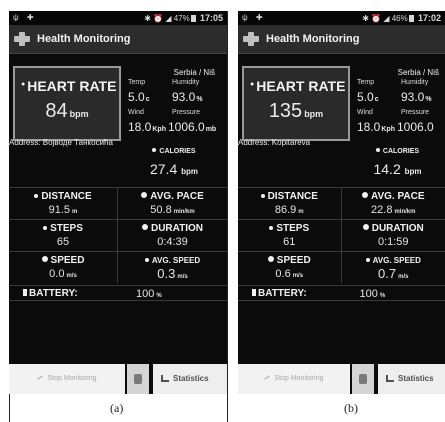 This screenshot has height=422, width=445. What do you see at coordinates (71, 276) in the screenshot?
I see `speed-unit: m/s` at bounding box center [71, 276].